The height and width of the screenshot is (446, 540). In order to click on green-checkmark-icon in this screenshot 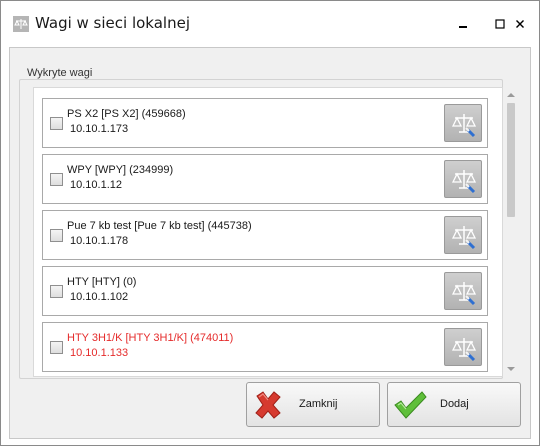, I will do `click(410, 405)`.